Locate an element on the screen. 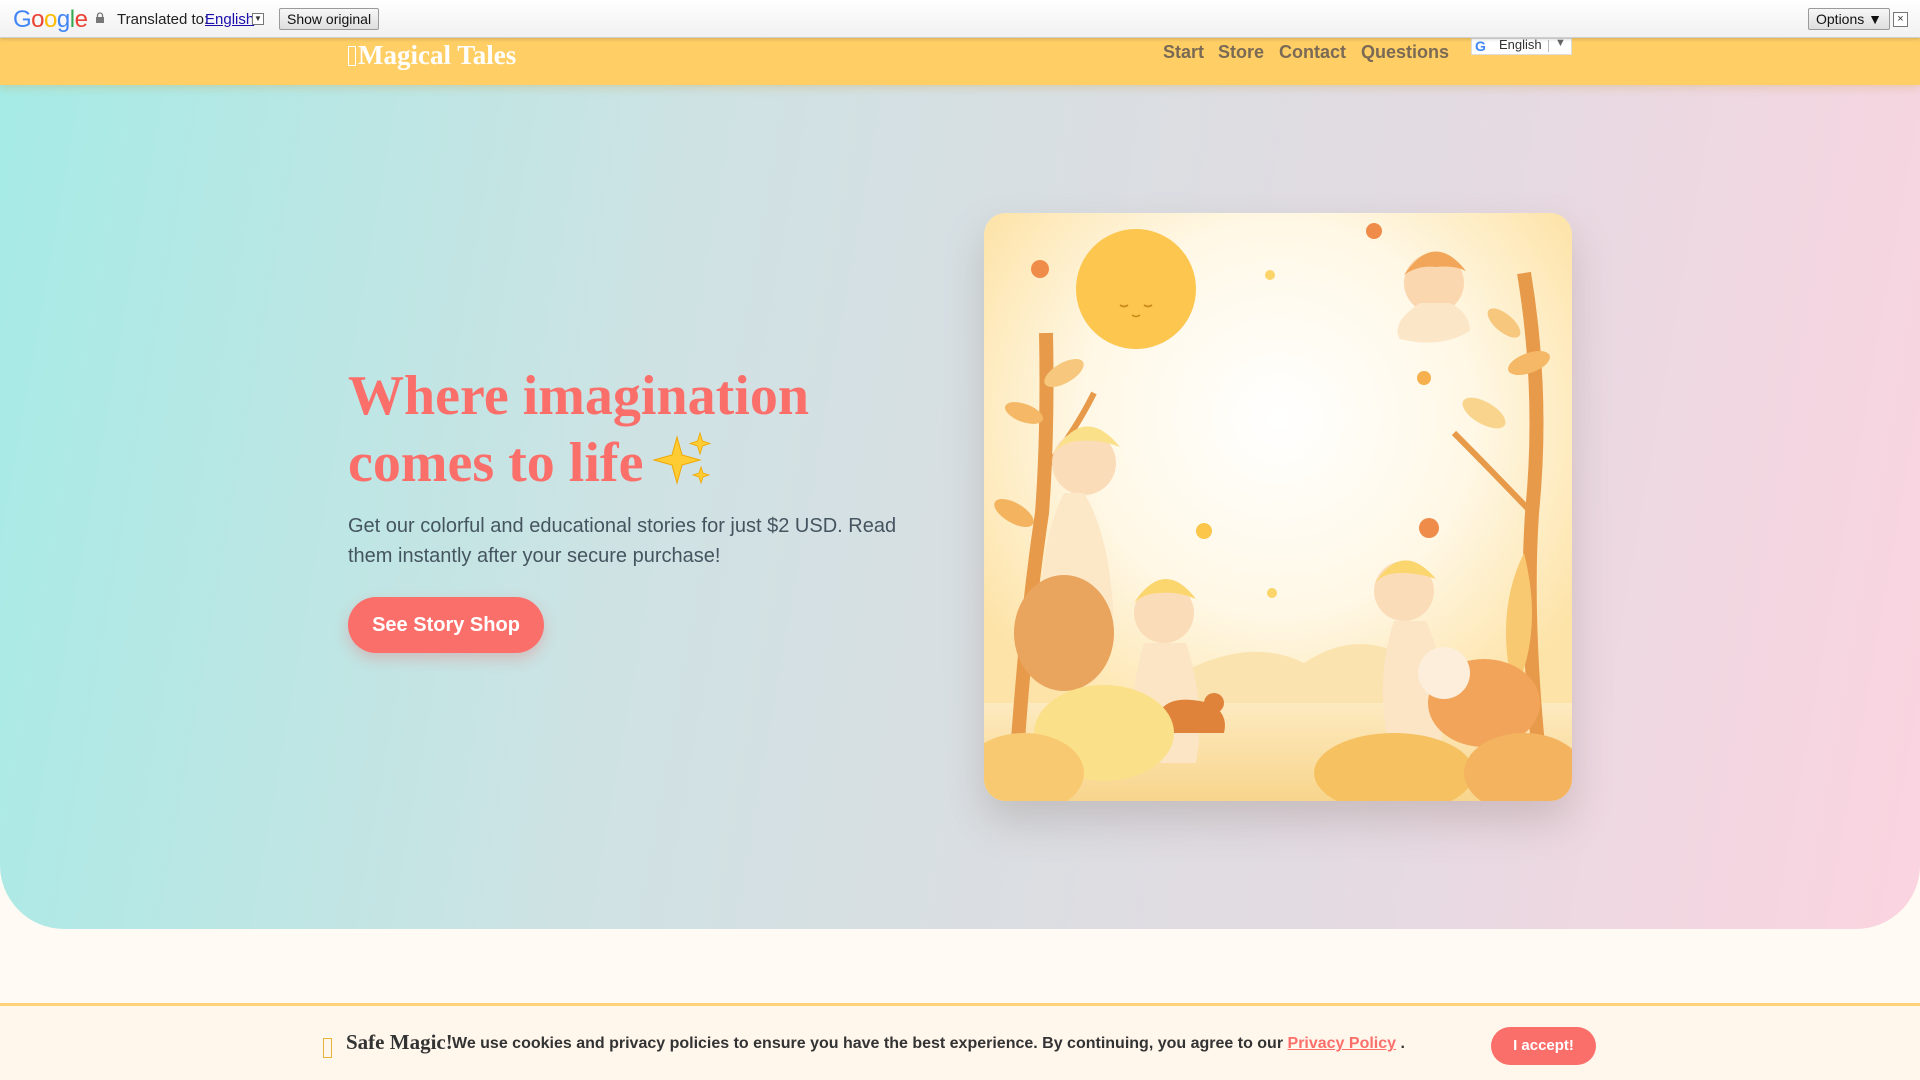  brand-name: Magical Tales is located at coordinates (437, 55).